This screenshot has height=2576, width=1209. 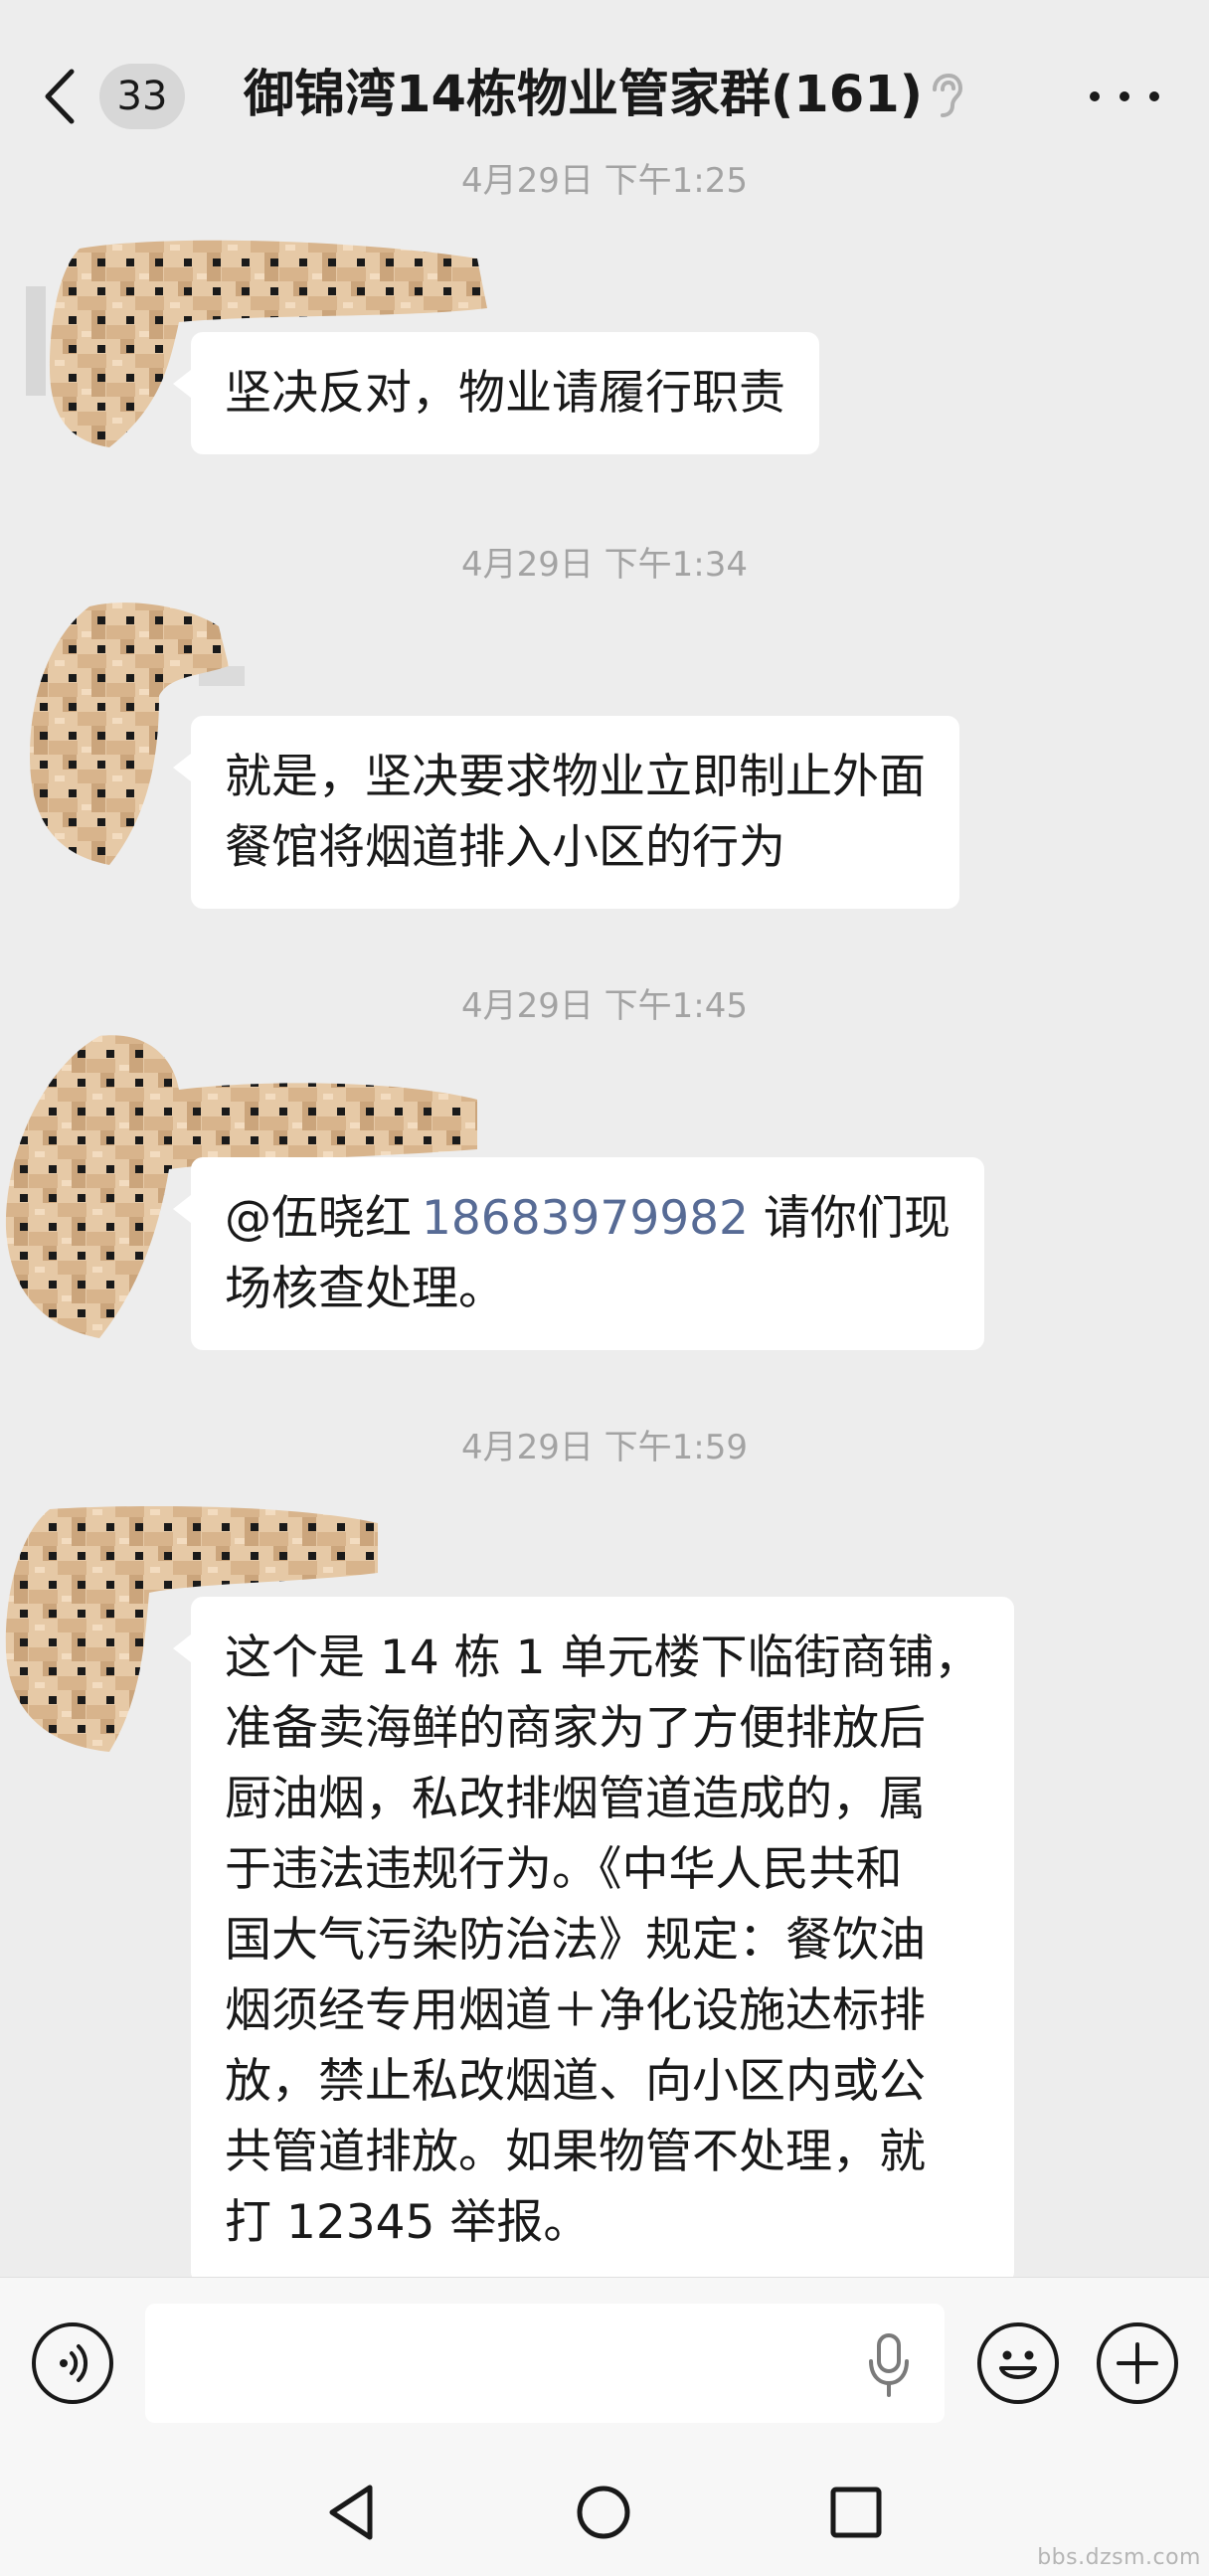 What do you see at coordinates (505, 393) in the screenshot?
I see `message-text: 坚决反对，物业请履行职责` at bounding box center [505, 393].